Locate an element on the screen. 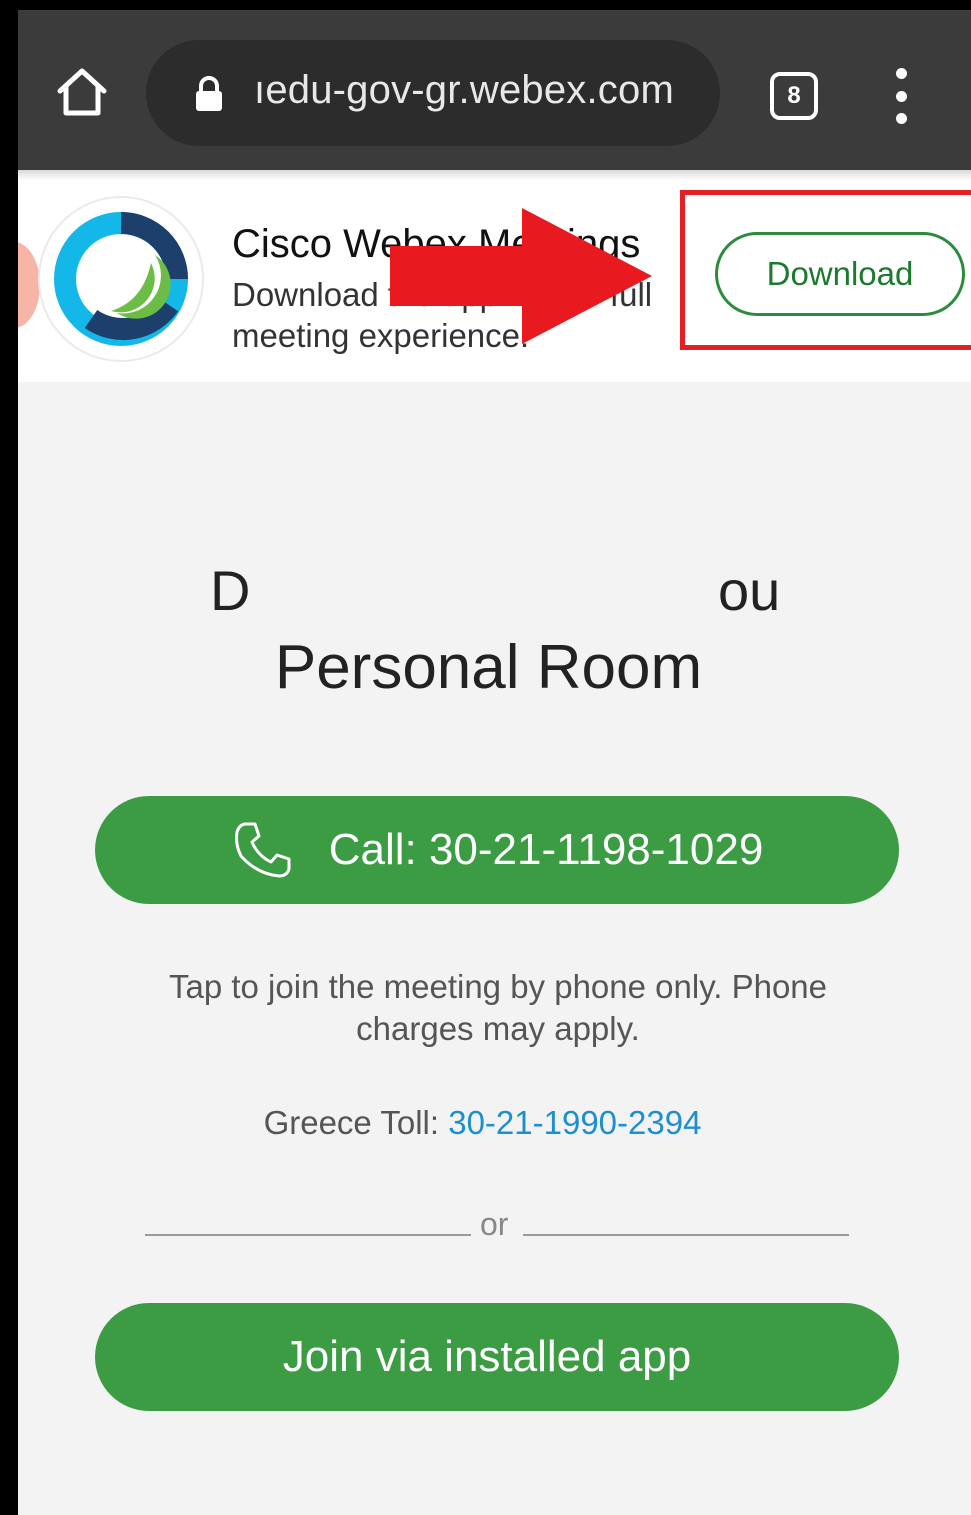 The width and height of the screenshot is (971, 1515). address-bar: ıedu-gov-gr.webex.com is located at coordinates (433, 93).